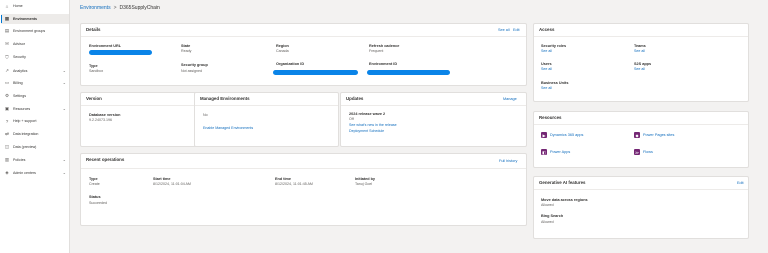 This screenshot has height=253, width=768. What do you see at coordinates (95, 8) in the screenshot?
I see `breadcrumb-environments-link: Environments` at bounding box center [95, 8].